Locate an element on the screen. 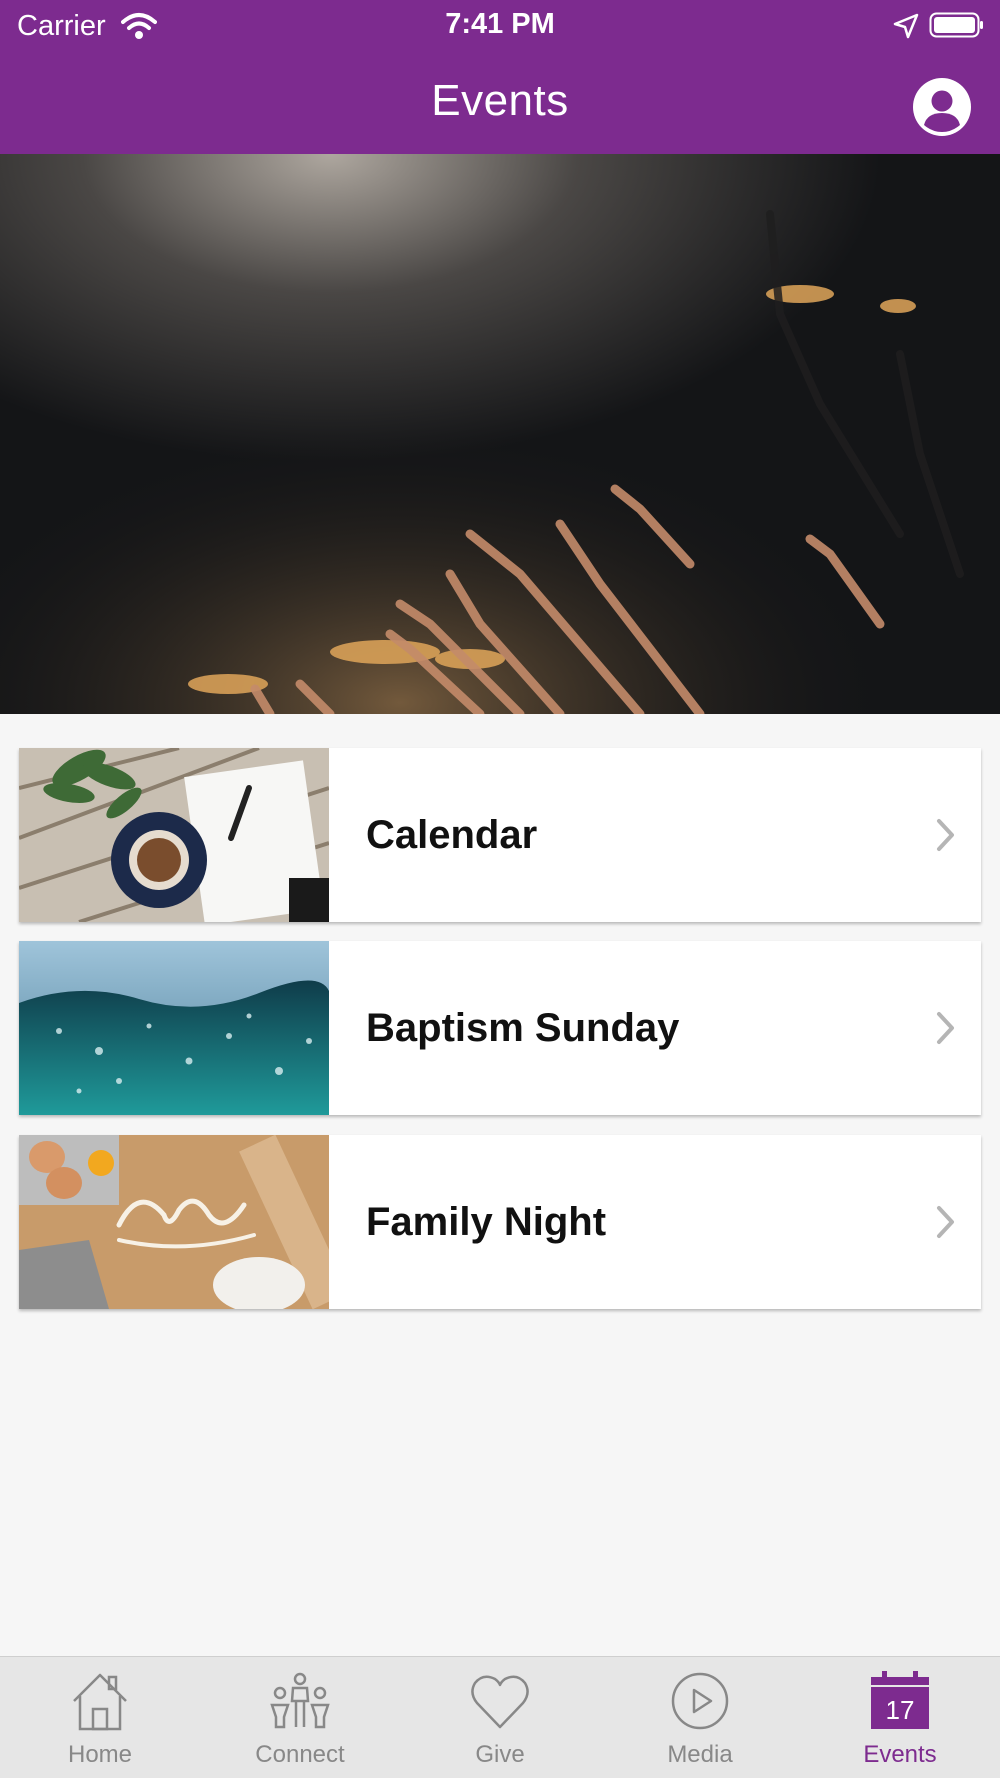 The image size is (1000, 1778). tab-label: Media is located at coordinates (700, 1754).